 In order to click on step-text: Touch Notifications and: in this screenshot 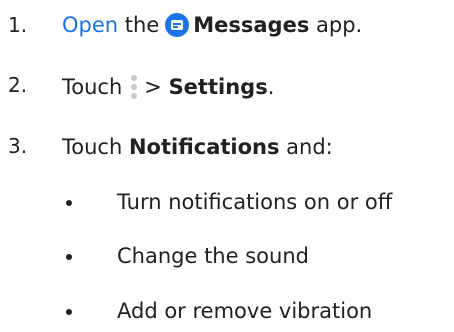, I will do `click(197, 147)`.